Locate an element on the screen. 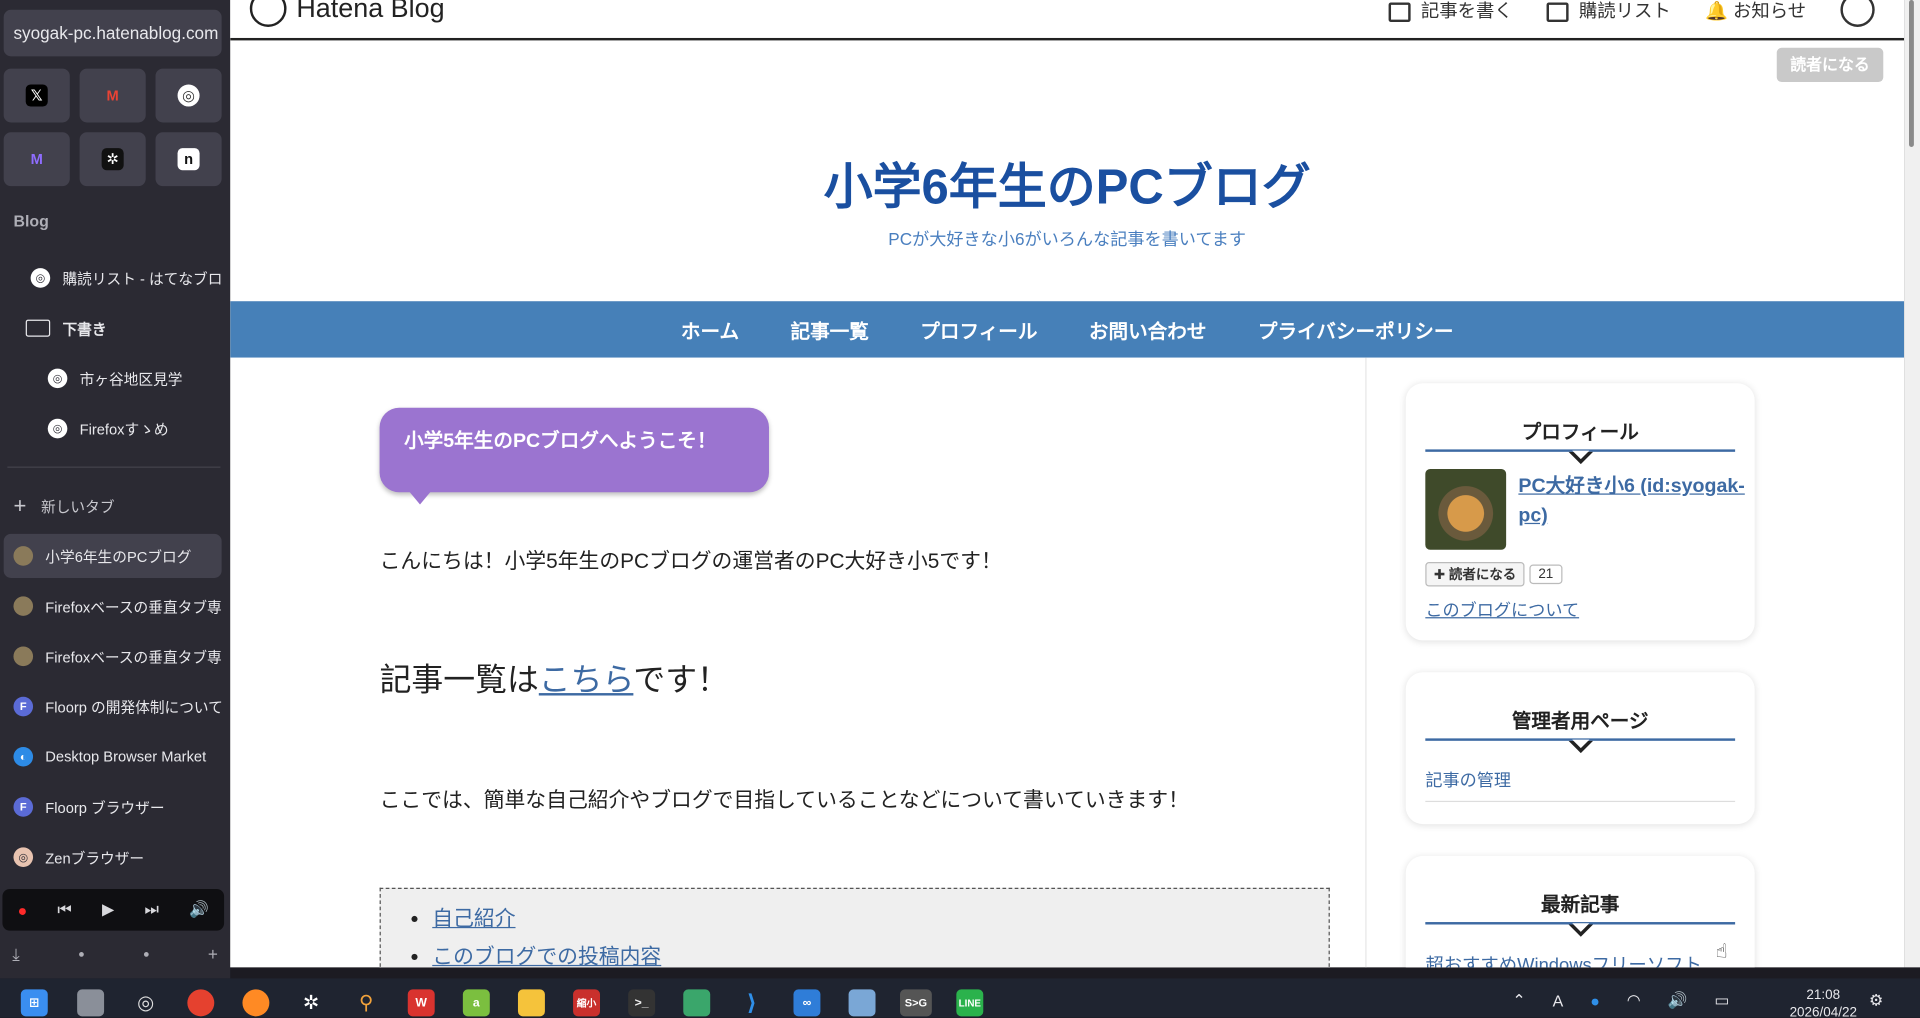  start-icon: ⊞ is located at coordinates (34, 1003).